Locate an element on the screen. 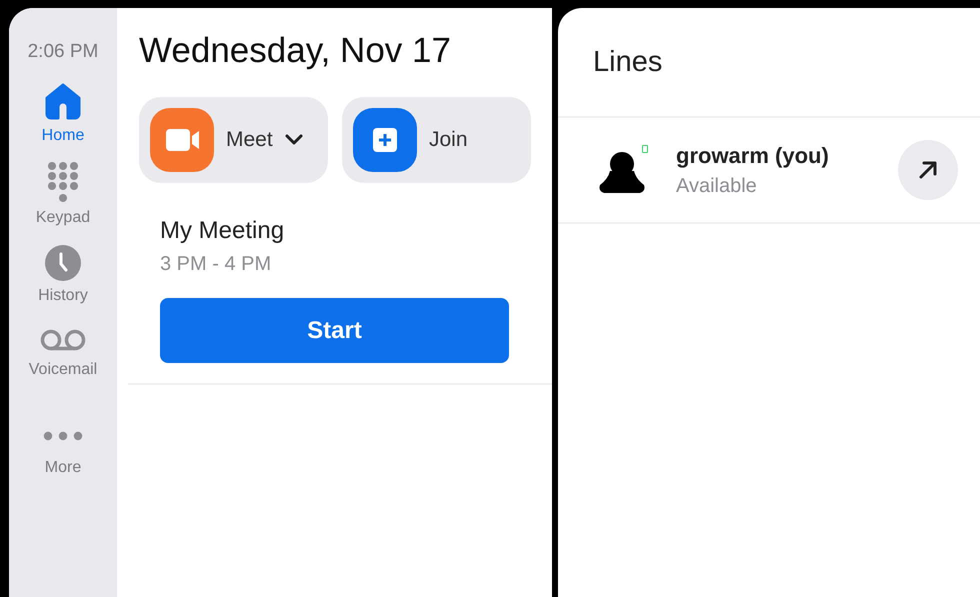 The width and height of the screenshot is (980, 597). meeting-time: 3 PM - 4 PM is located at coordinates (216, 264).